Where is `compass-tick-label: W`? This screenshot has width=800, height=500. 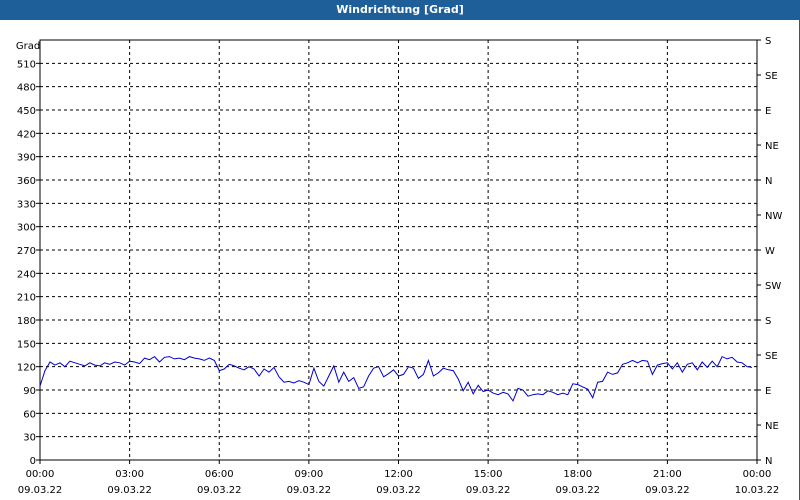 compass-tick-label: W is located at coordinates (770, 251).